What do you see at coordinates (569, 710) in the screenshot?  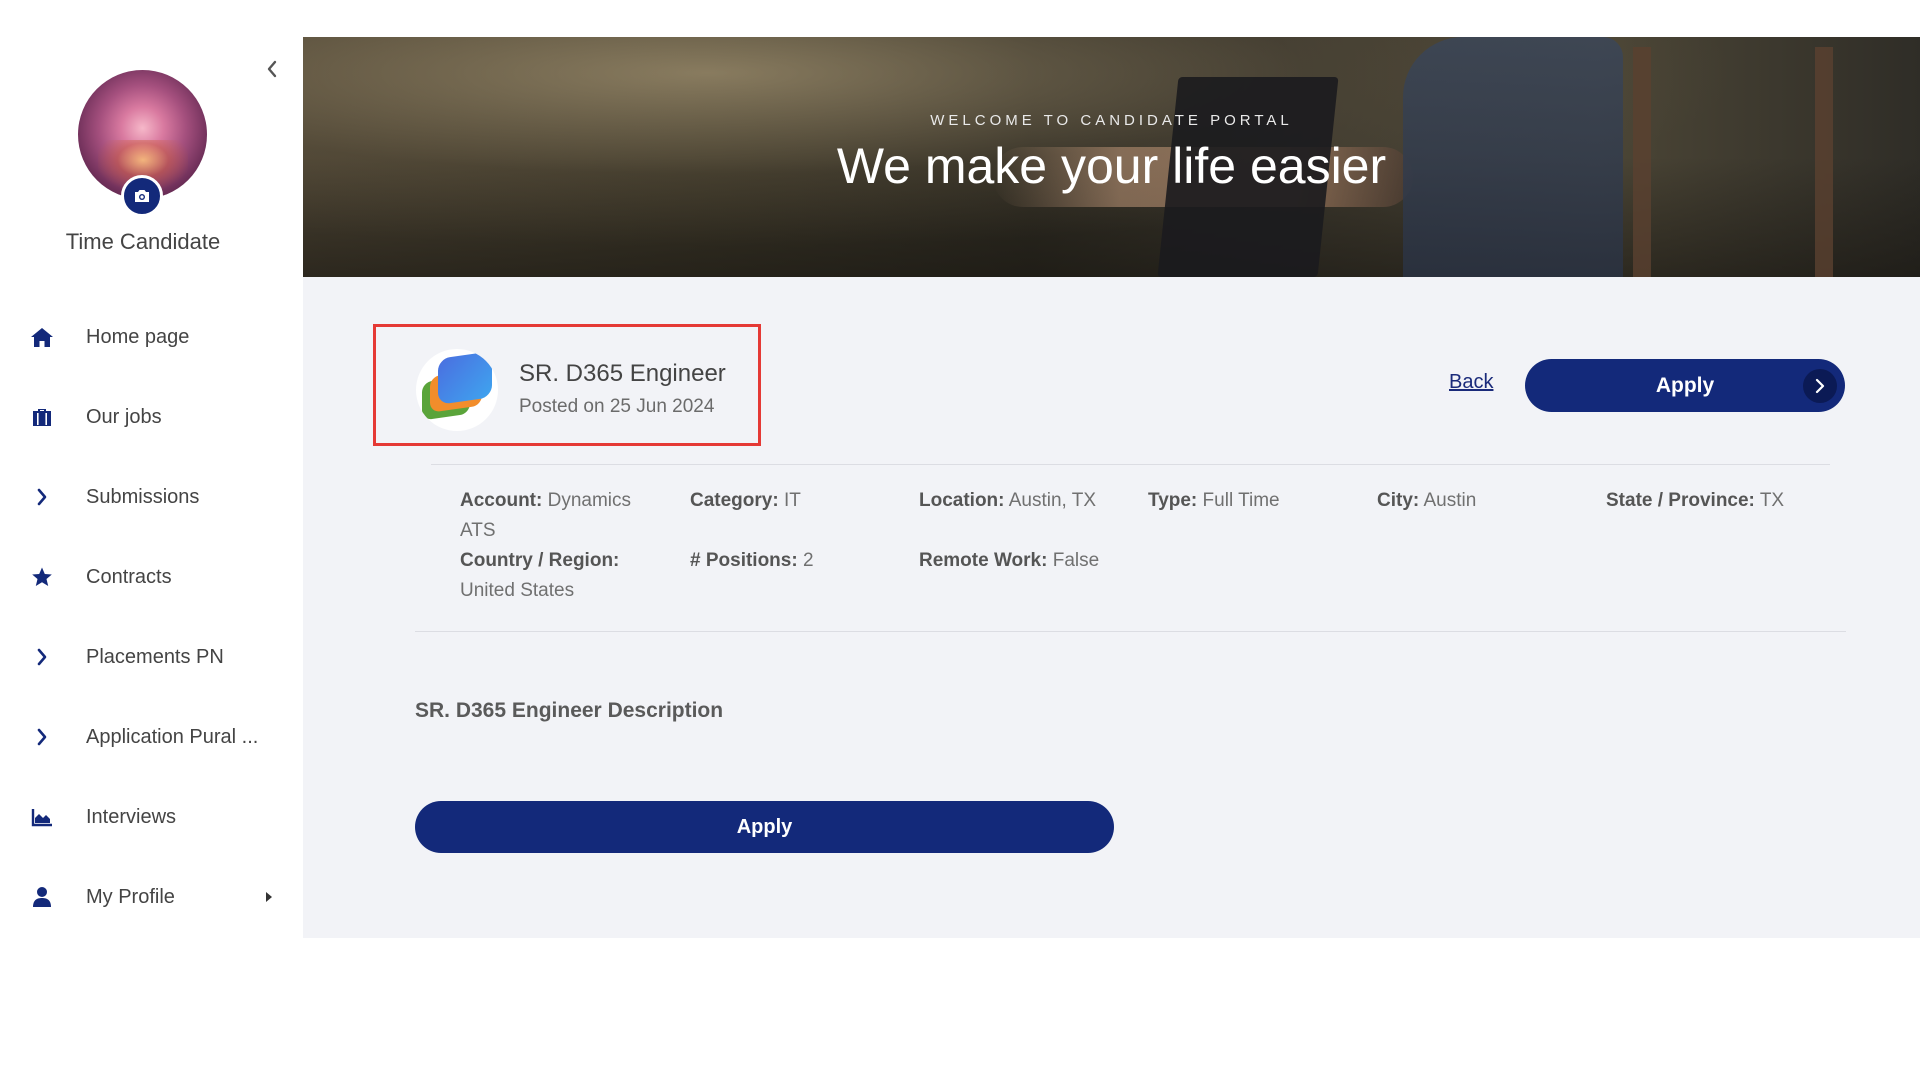 I see `description-title: SR. D365 Engineer Description` at bounding box center [569, 710].